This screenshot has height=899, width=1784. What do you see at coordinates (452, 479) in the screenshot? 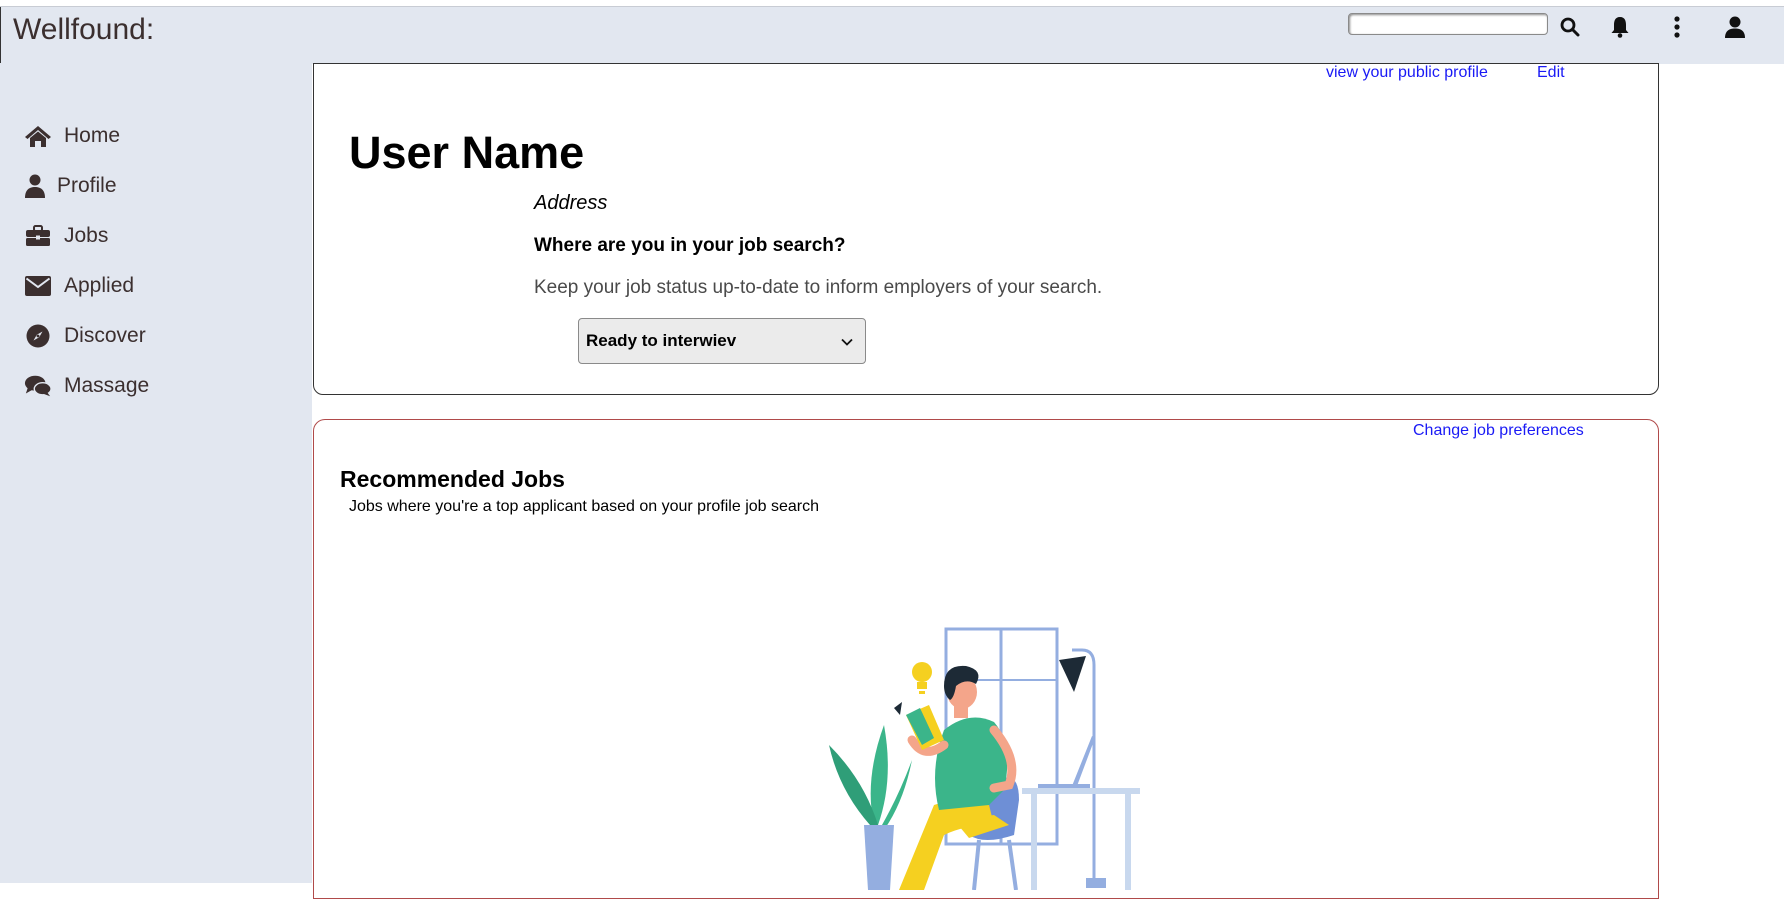
I see `recommended-jobs-title: Recommended Jobs` at bounding box center [452, 479].